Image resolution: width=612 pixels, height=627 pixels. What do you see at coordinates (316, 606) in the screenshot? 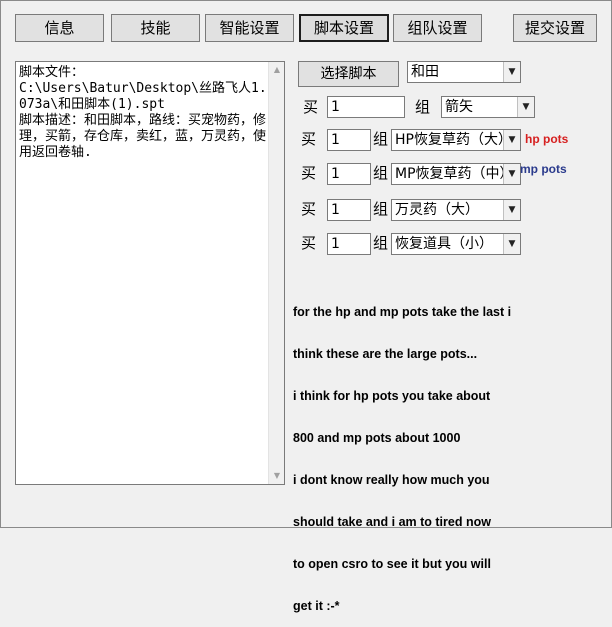
I see `note-line: get it :-*` at bounding box center [316, 606].